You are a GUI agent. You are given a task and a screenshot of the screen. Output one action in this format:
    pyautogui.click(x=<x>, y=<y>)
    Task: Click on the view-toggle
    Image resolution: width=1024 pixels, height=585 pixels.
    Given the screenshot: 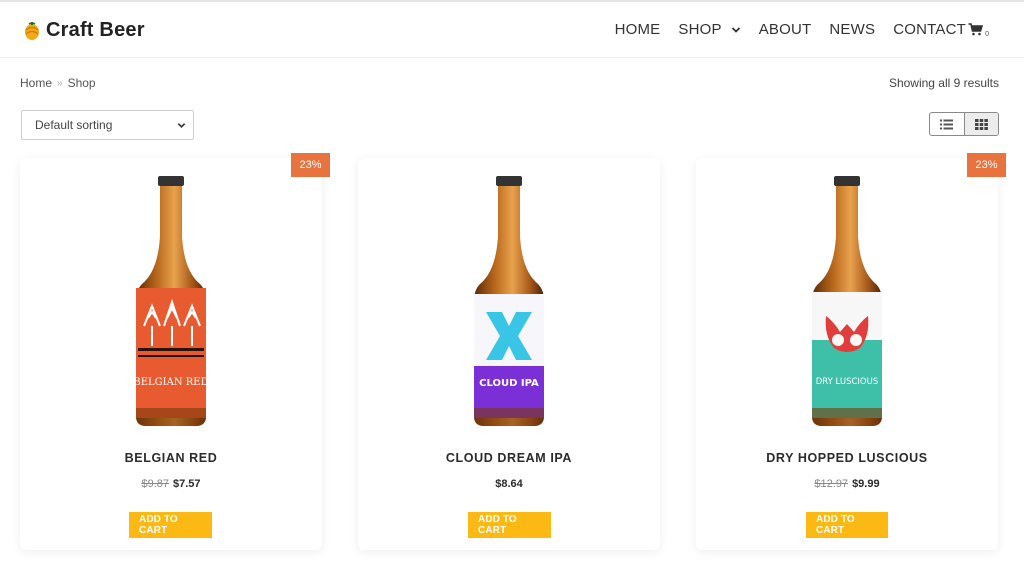 What is the action you would take?
    pyautogui.click(x=964, y=124)
    